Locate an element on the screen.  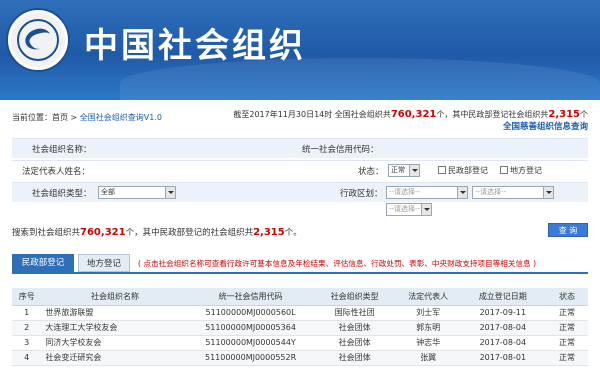
site-title: 中国社会组织 is located at coordinates (195, 46).